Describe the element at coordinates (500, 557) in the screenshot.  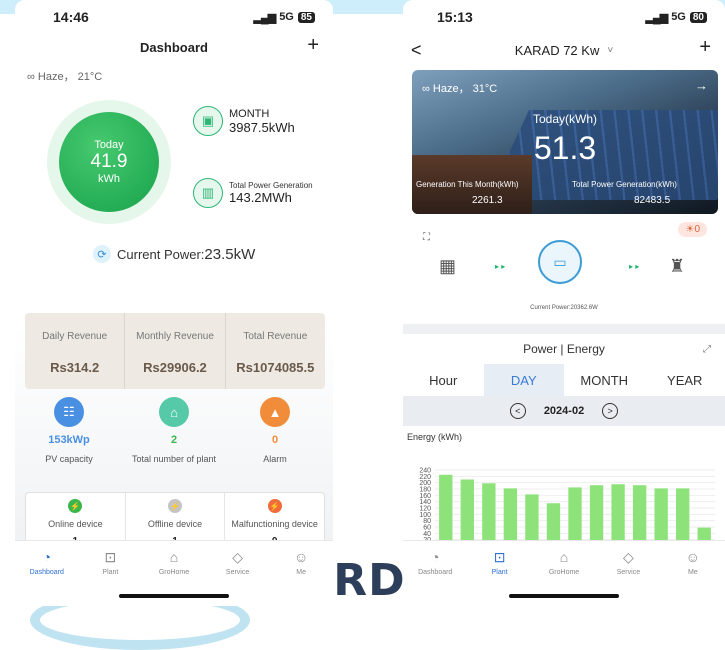
I see `plant-icon: ⊡` at that location.